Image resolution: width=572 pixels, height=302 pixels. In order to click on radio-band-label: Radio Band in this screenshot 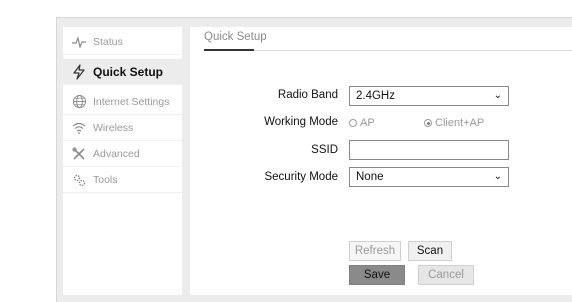, I will do `click(307, 95)`.